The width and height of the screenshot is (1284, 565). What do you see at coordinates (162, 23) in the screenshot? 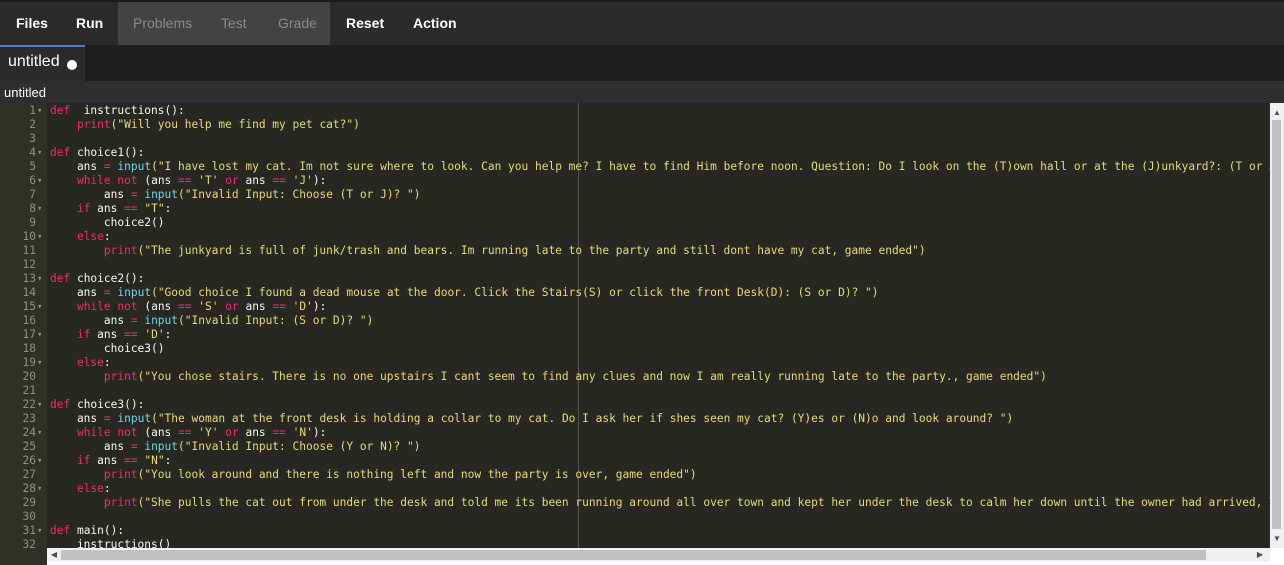
I see `problems-button: Problems` at bounding box center [162, 23].